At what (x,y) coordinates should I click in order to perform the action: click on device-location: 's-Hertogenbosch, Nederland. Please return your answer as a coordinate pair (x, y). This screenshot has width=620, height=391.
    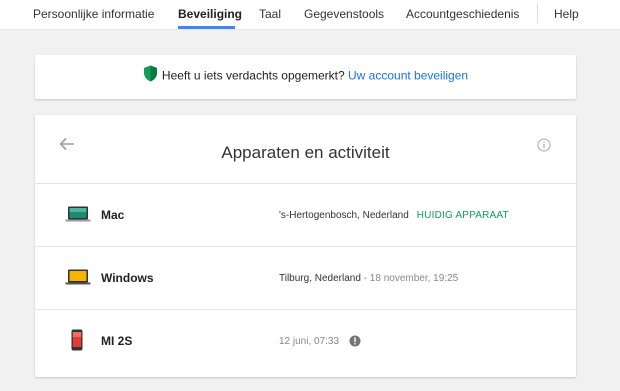
    Looking at the image, I should click on (344, 215).